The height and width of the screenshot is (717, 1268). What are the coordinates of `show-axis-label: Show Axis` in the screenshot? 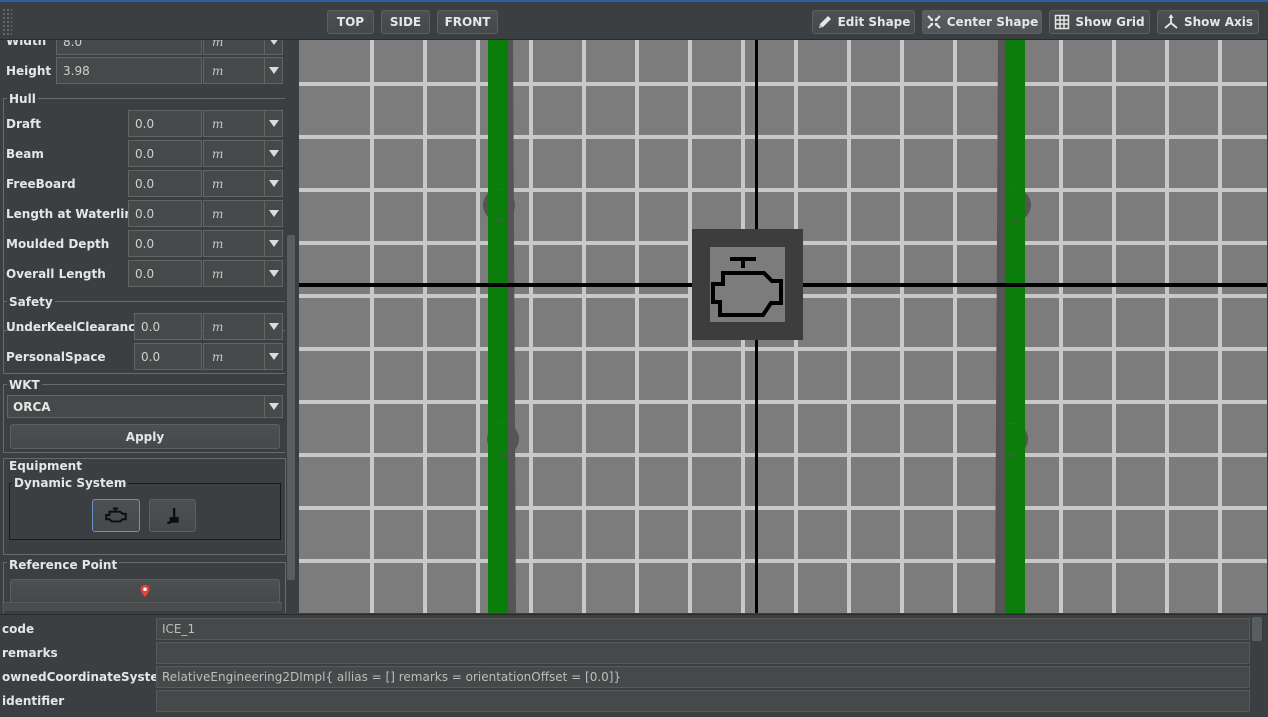 It's located at (1218, 22).